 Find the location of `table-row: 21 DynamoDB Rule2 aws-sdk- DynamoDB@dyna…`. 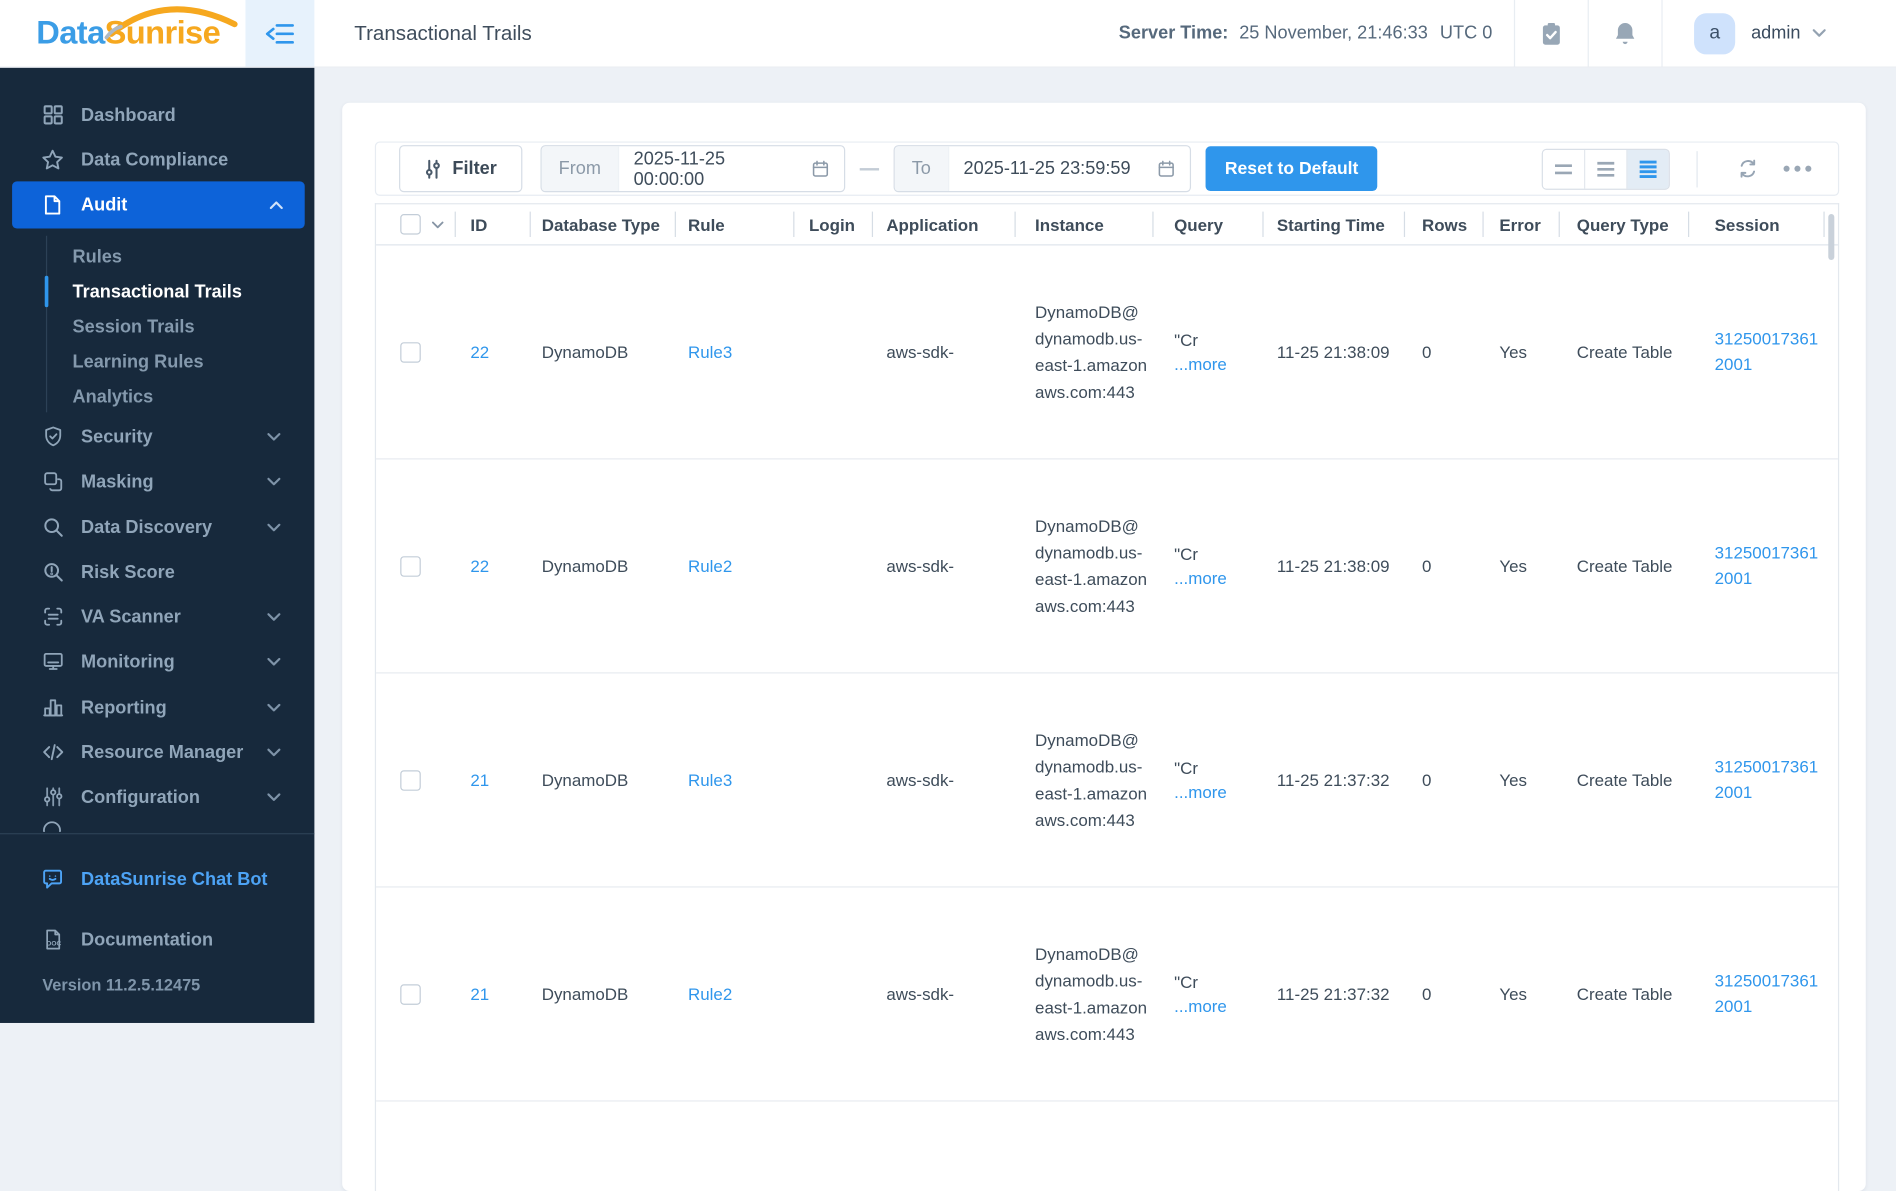

table-row: 21 DynamoDB Rule2 aws-sdk- DynamoDB@dyna… is located at coordinates (1107, 995).